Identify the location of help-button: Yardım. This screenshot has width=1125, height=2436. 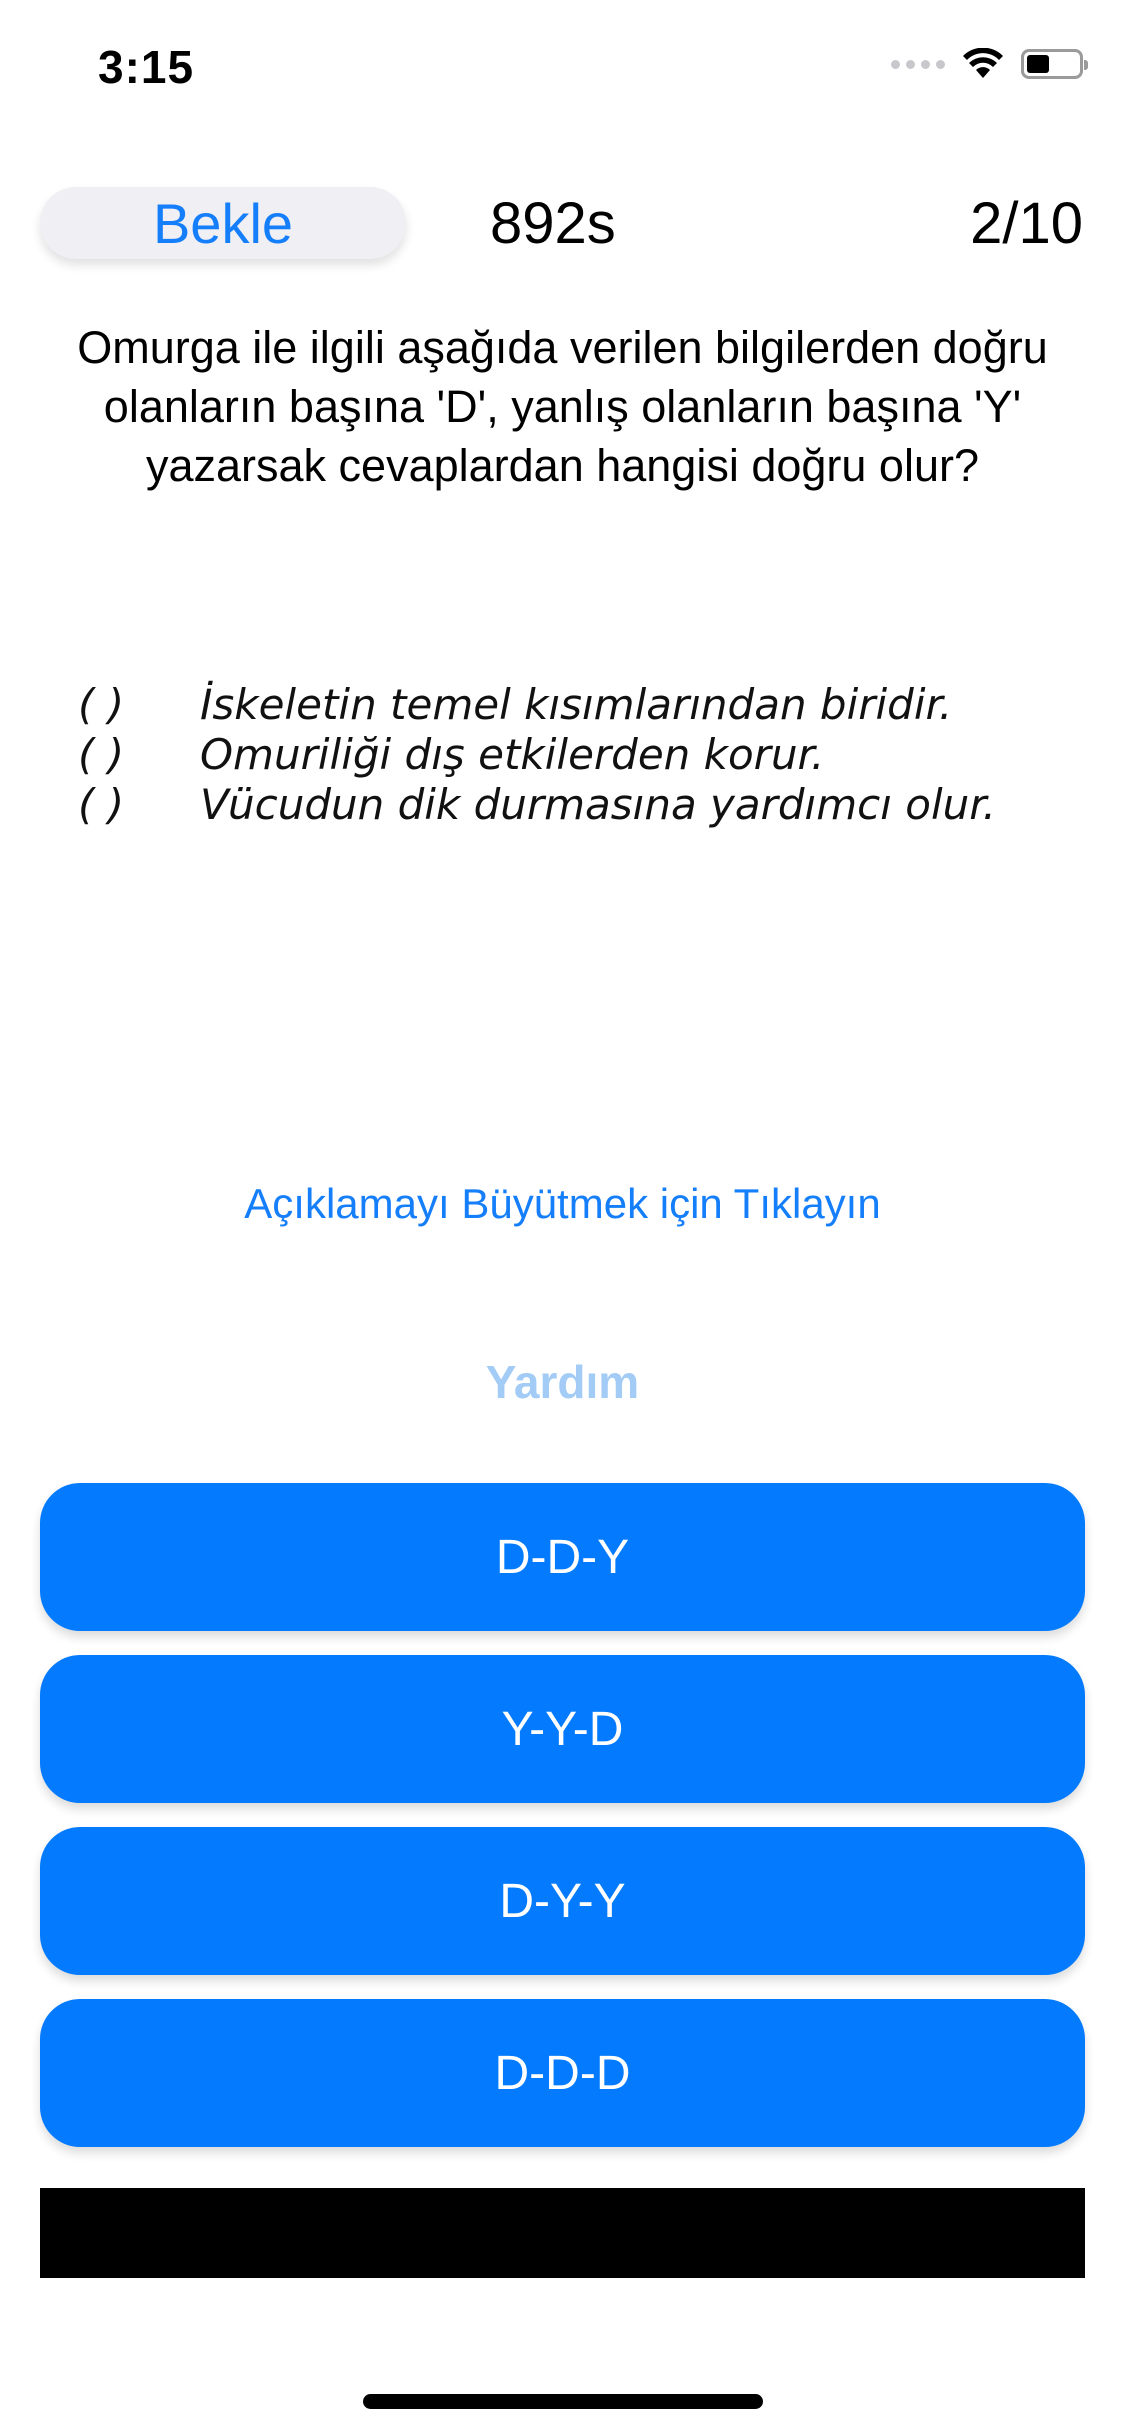
(562, 1382).